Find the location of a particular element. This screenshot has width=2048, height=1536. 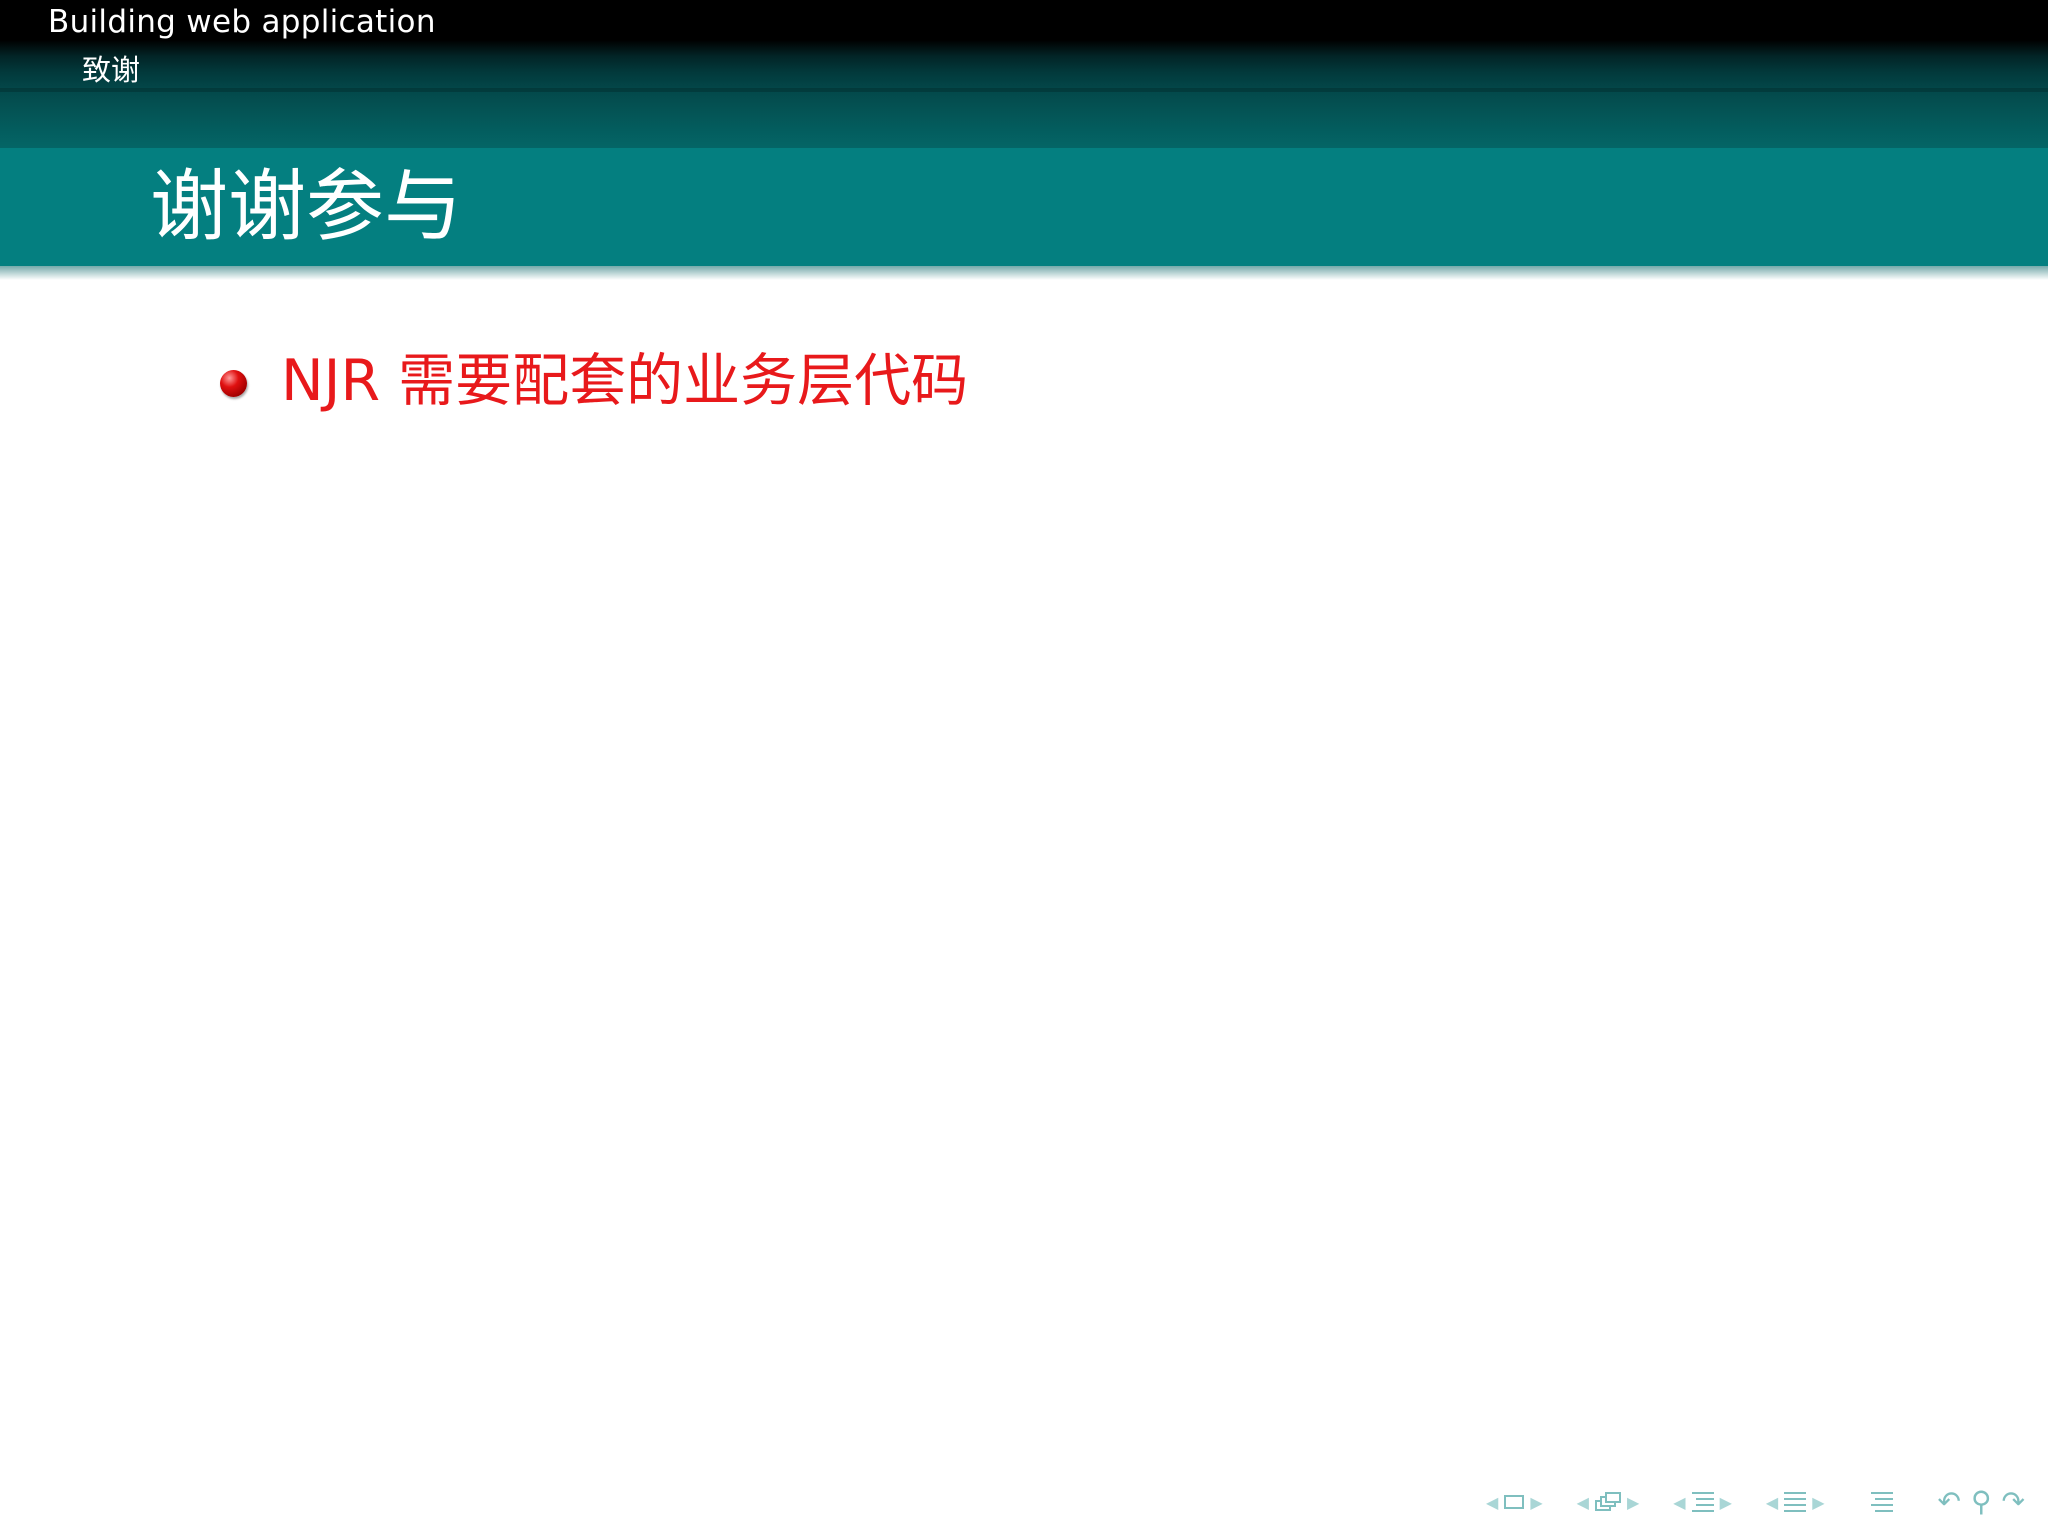

search-icon: ⚲ is located at coordinates (1981, 1502).